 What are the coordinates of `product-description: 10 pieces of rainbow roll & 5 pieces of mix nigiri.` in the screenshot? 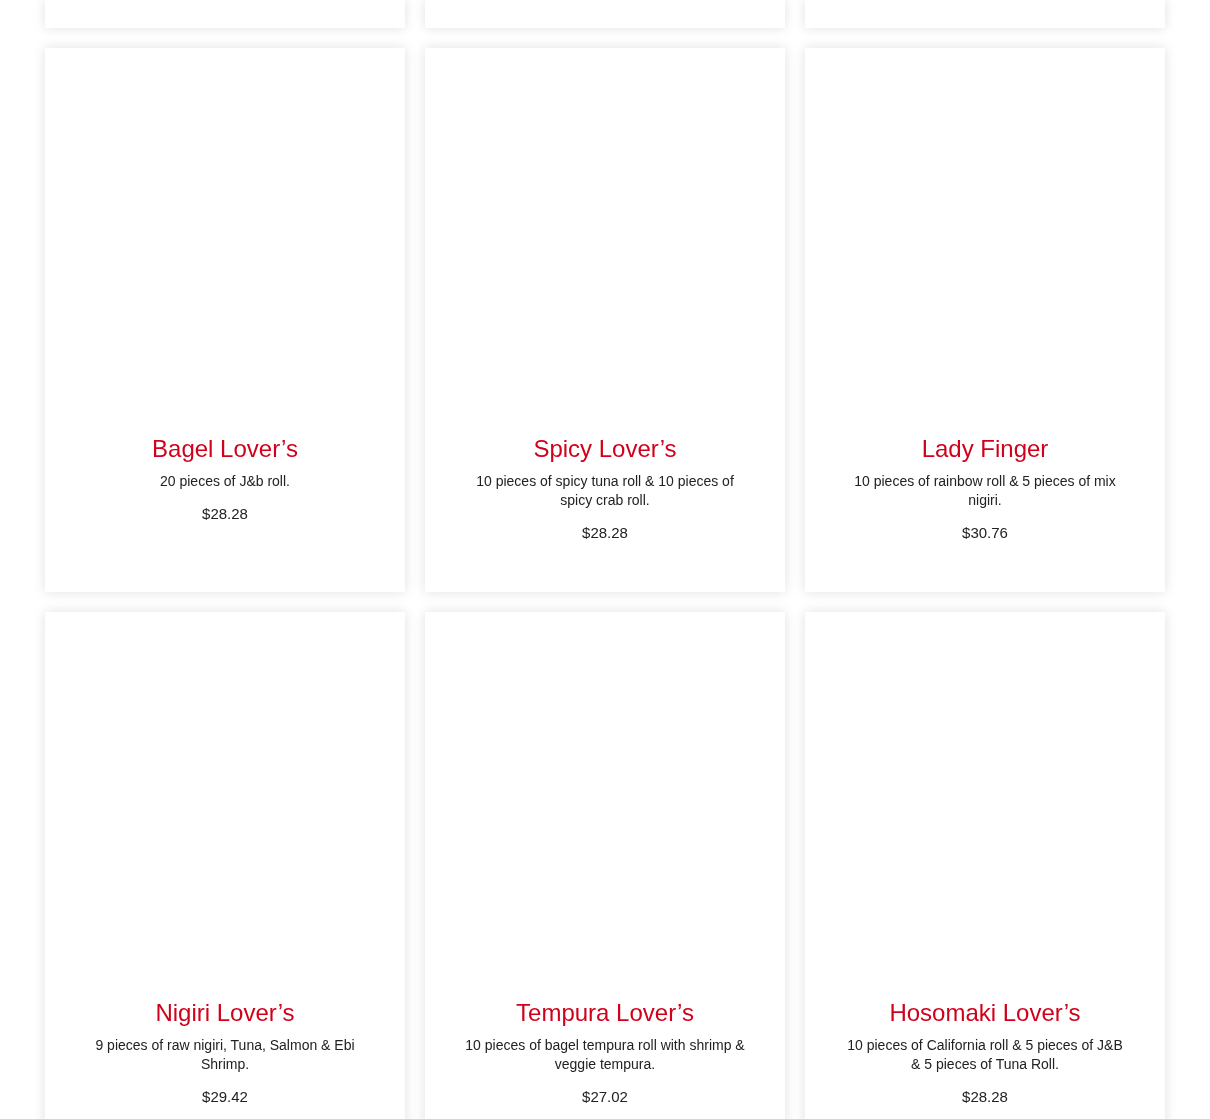 It's located at (985, 491).